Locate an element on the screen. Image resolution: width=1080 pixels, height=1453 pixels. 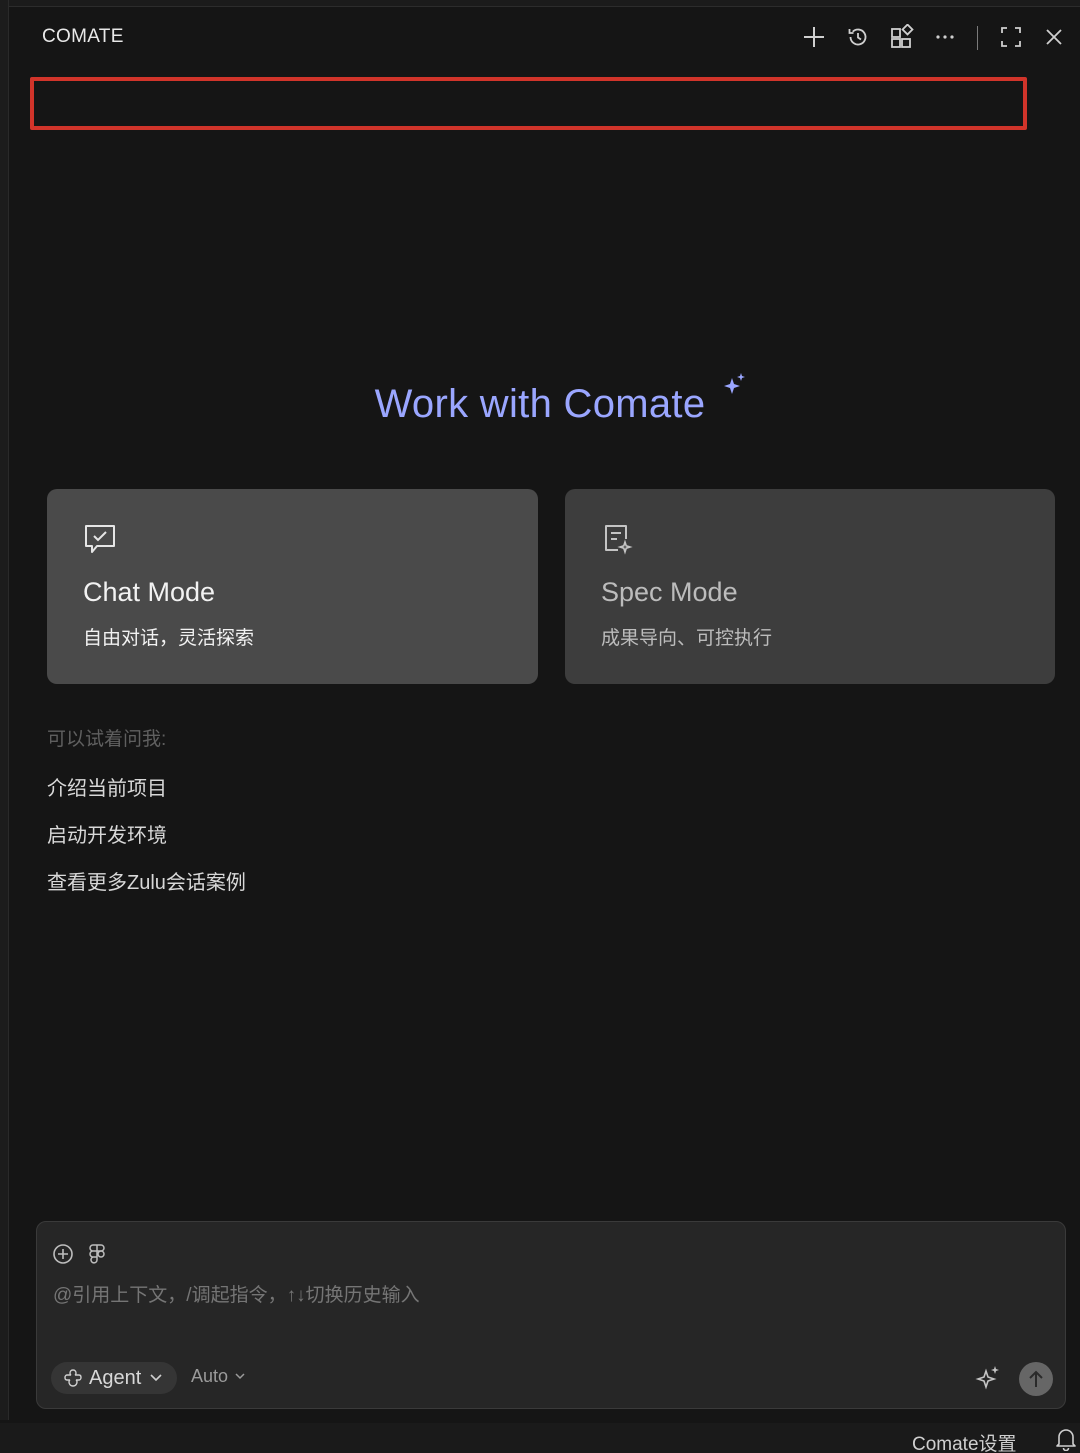
close-icon is located at coordinates (1054, 37).